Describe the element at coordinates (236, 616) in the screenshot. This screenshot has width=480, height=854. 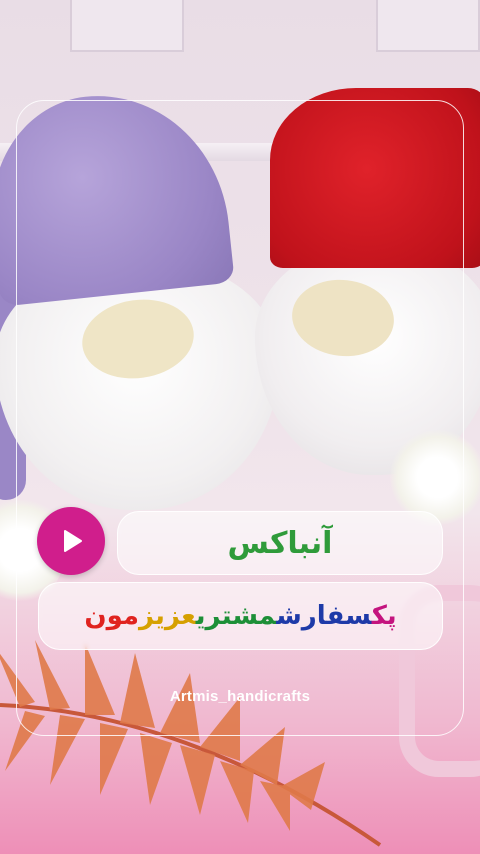
I see `subtitle-word: مشتری` at that location.